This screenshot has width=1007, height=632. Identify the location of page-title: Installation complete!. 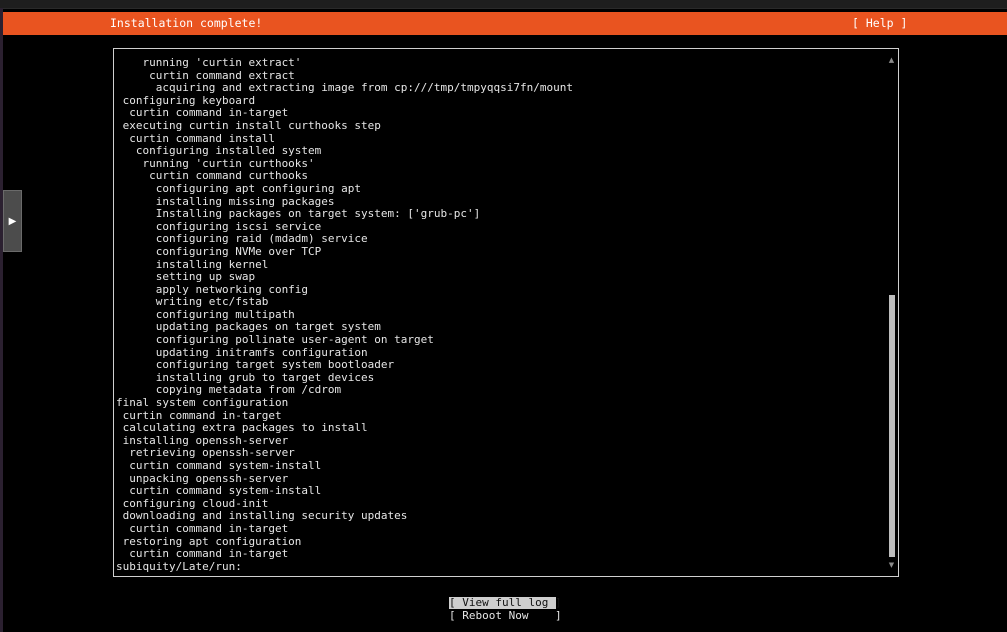
(186, 23).